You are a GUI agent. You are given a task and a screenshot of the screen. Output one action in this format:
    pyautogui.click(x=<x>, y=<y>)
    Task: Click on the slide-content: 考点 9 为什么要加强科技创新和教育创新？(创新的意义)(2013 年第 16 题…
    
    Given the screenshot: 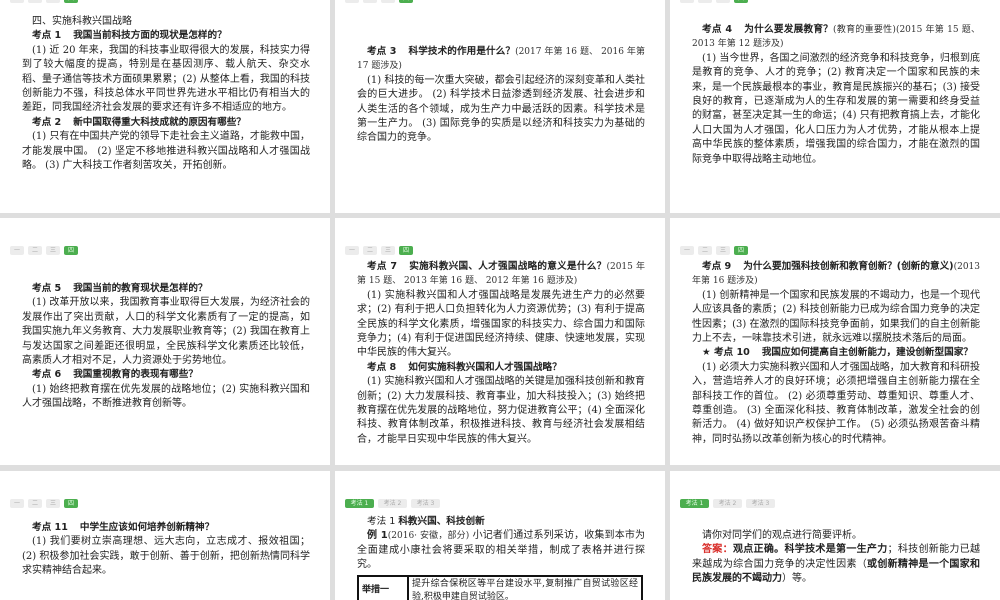 What is the action you would take?
    pyautogui.click(x=836, y=353)
    